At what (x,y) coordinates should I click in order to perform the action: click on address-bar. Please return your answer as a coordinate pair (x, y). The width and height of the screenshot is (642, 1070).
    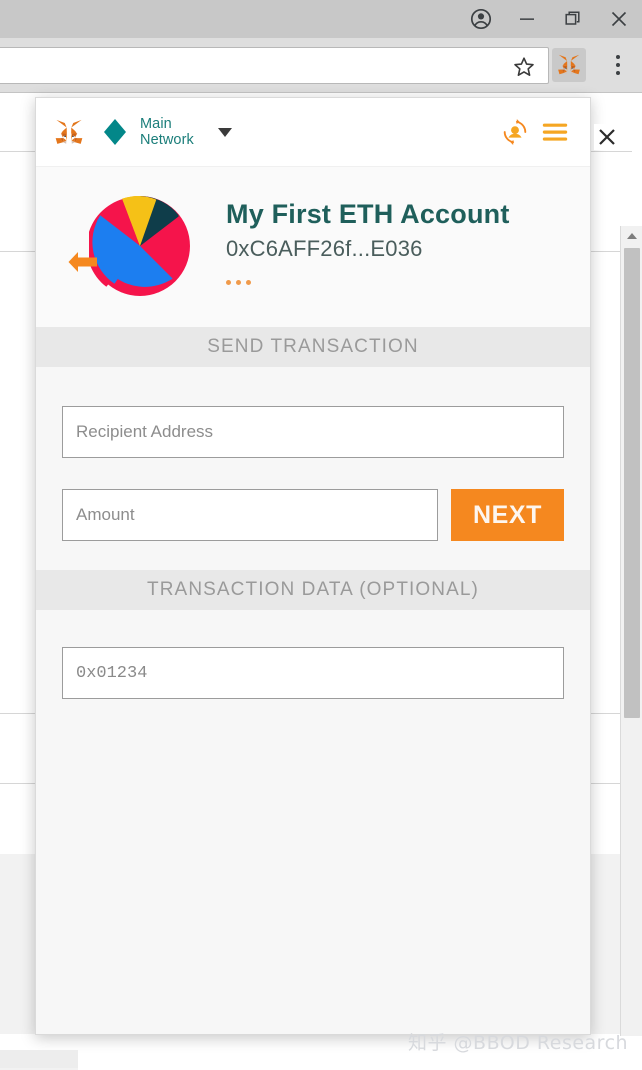
    Looking at the image, I should click on (274, 65).